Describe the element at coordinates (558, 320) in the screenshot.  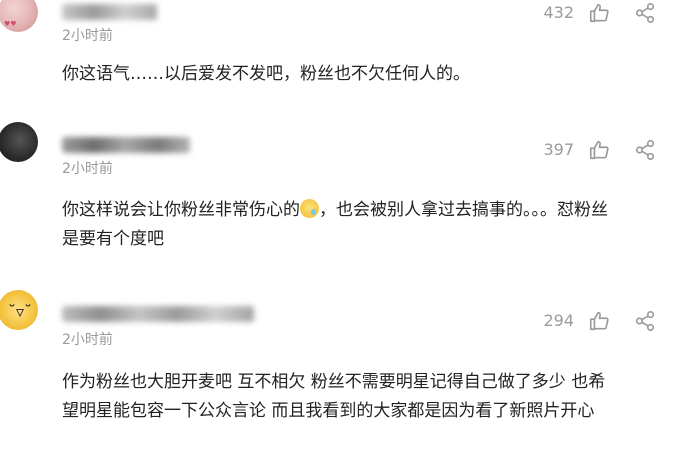
I see `like-count: 294` at that location.